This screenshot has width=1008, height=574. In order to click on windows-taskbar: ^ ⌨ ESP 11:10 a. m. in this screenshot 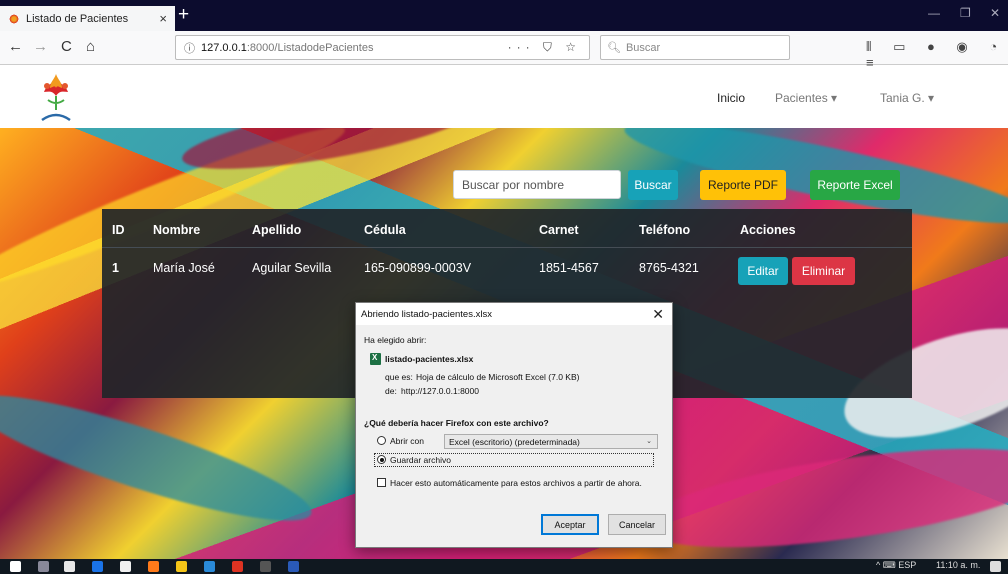, I will do `click(504, 566)`.